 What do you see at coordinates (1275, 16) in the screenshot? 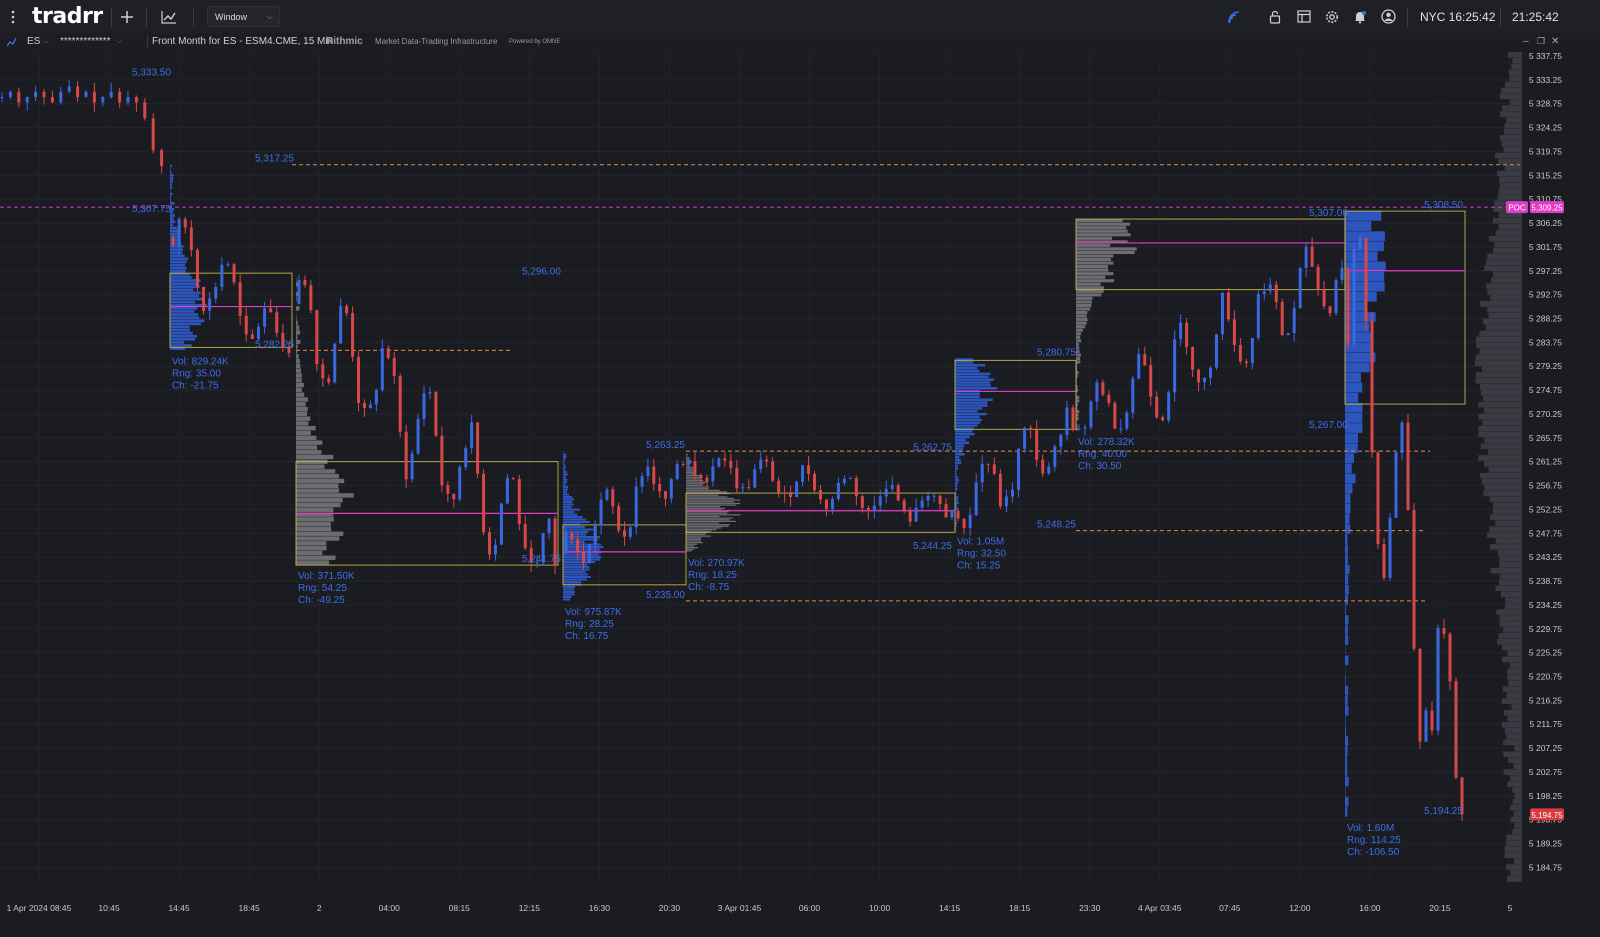
I see `lock-icon` at bounding box center [1275, 16].